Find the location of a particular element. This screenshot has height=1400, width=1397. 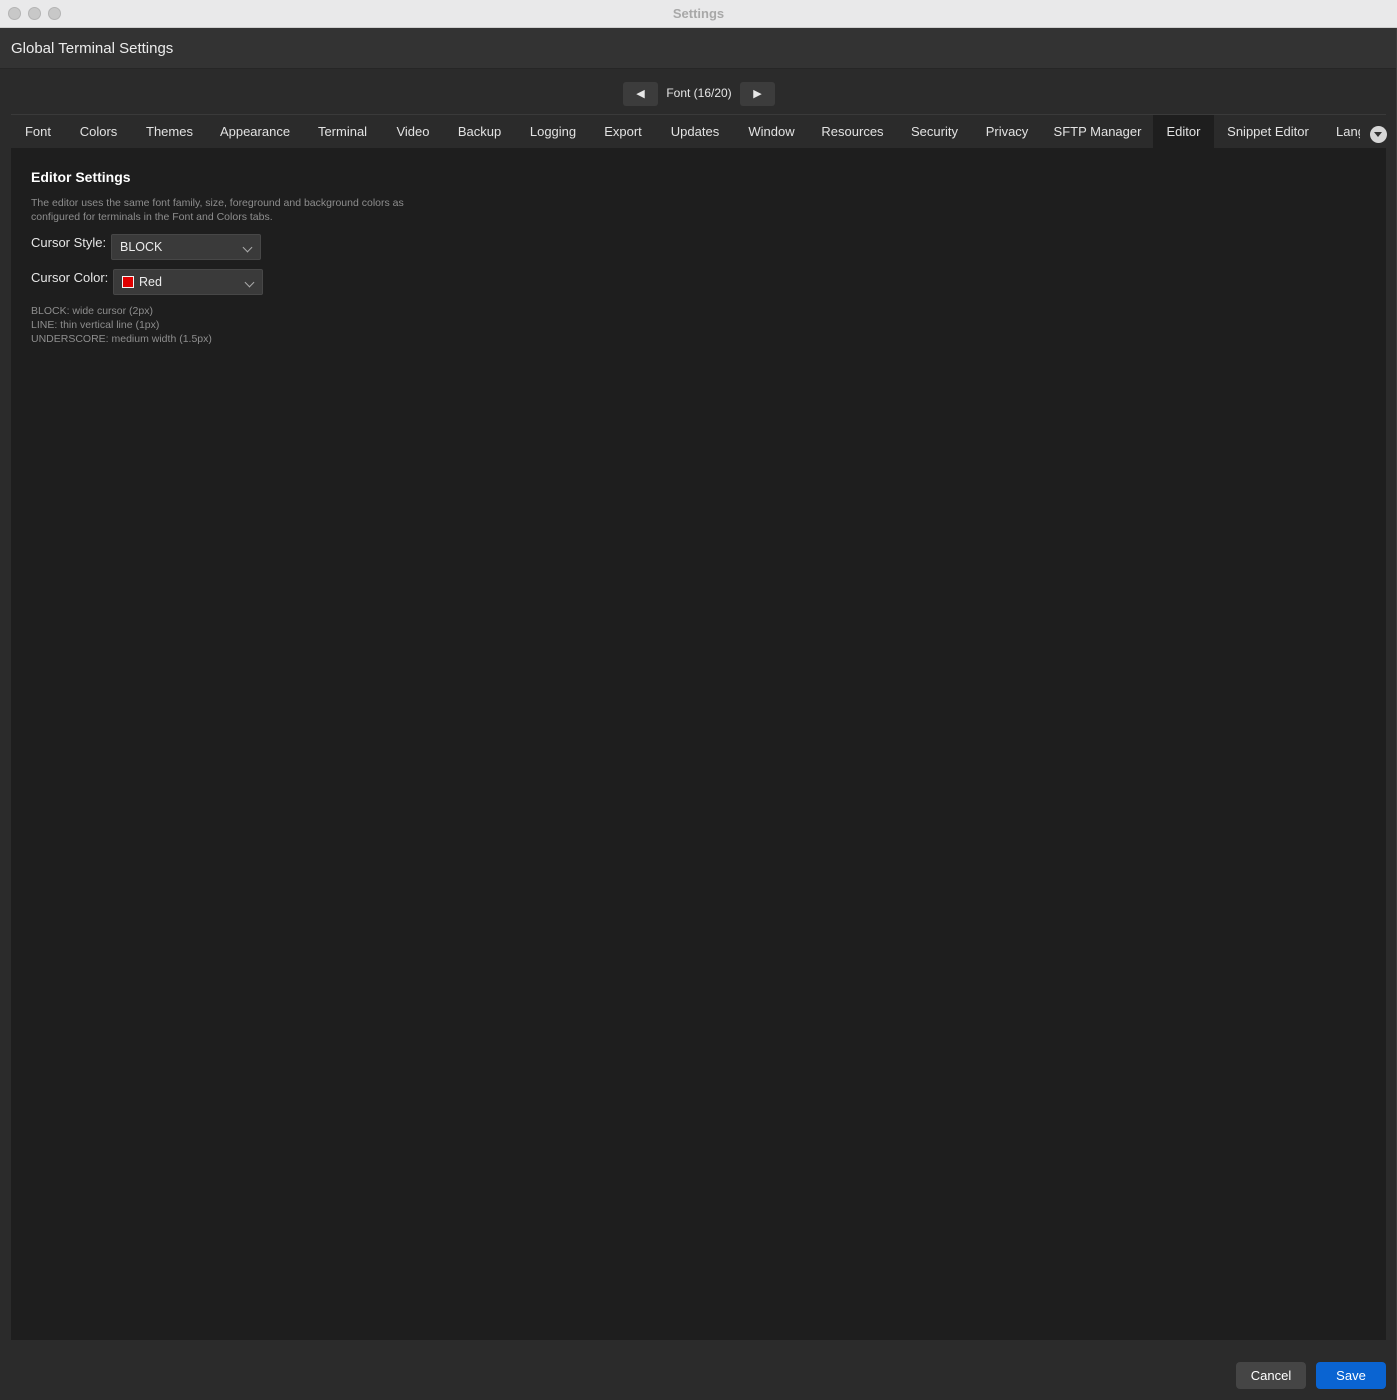

tab-security: Security is located at coordinates (934, 131).